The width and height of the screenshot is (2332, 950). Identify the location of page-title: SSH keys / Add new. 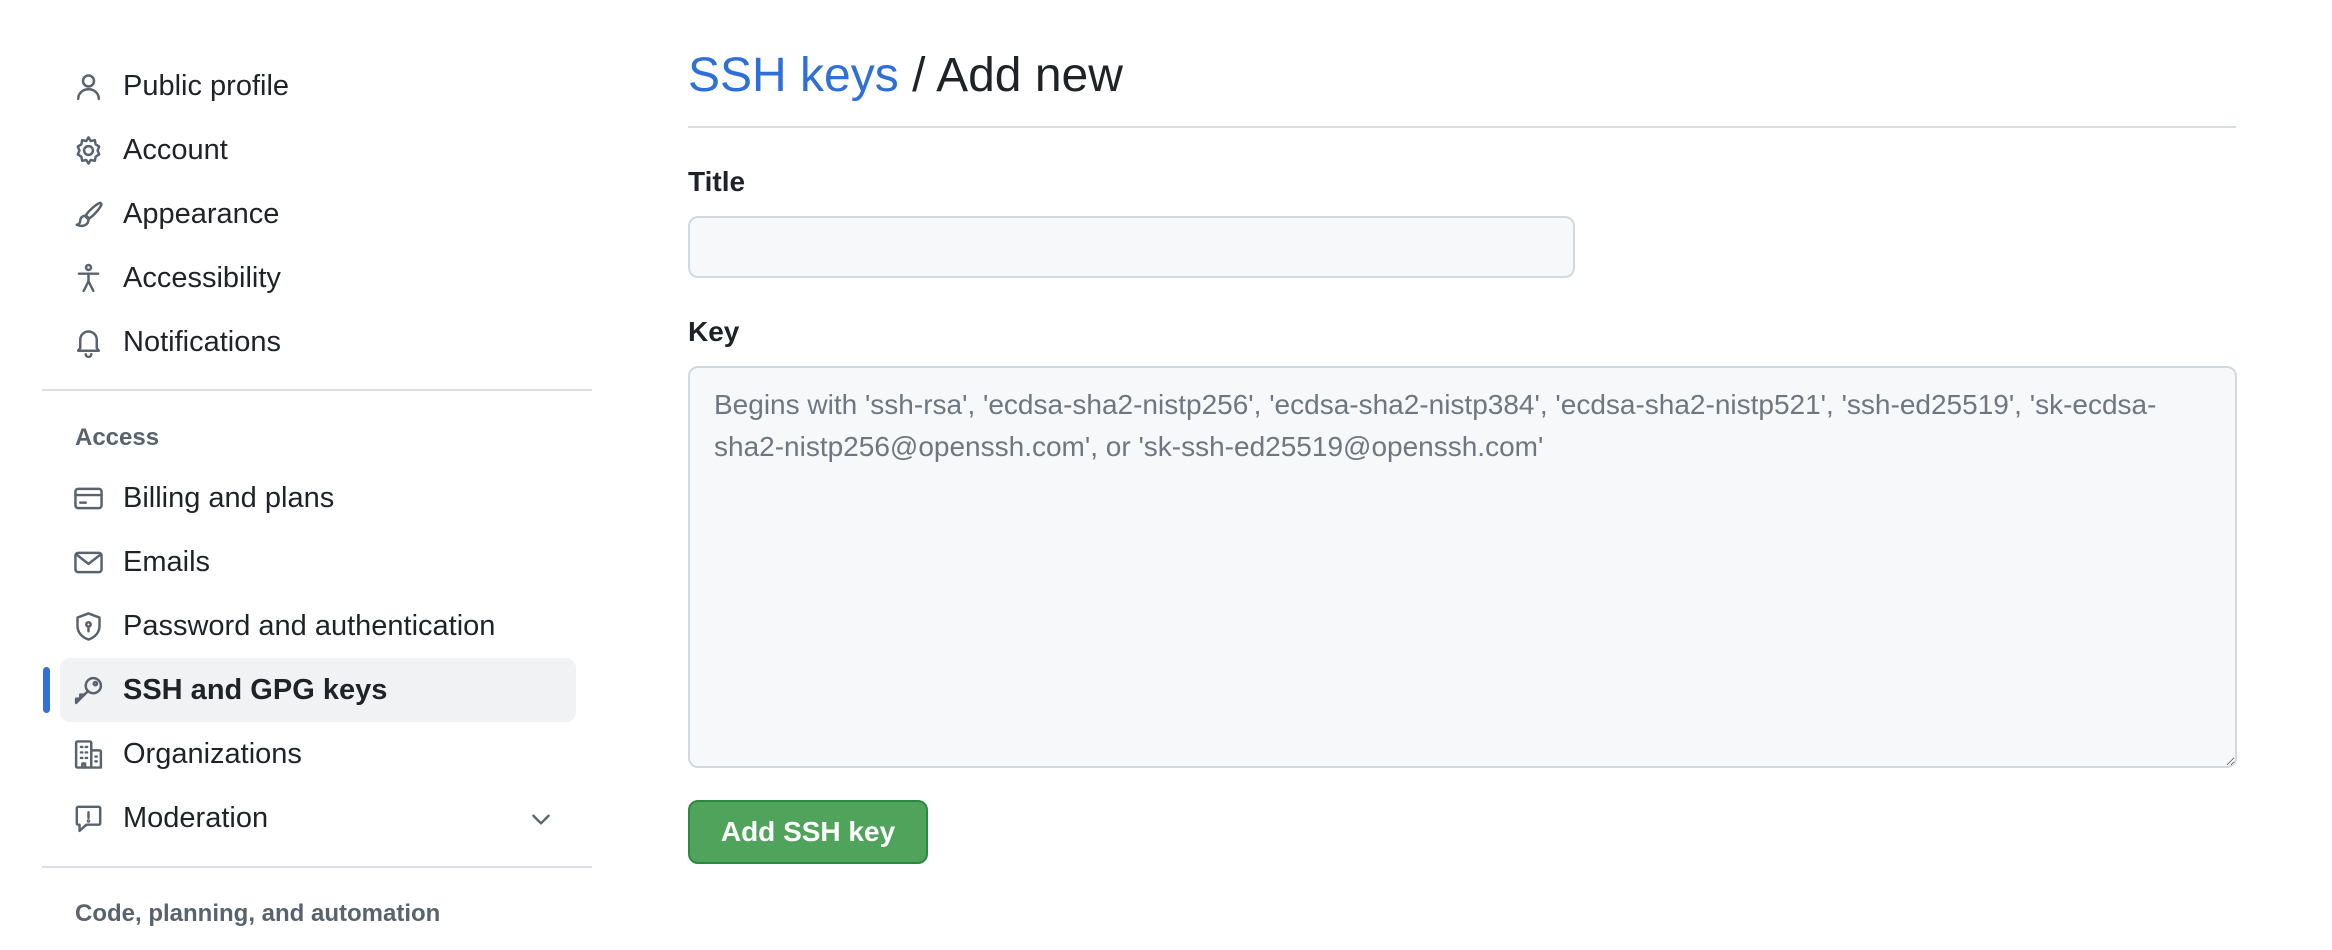
(905, 76).